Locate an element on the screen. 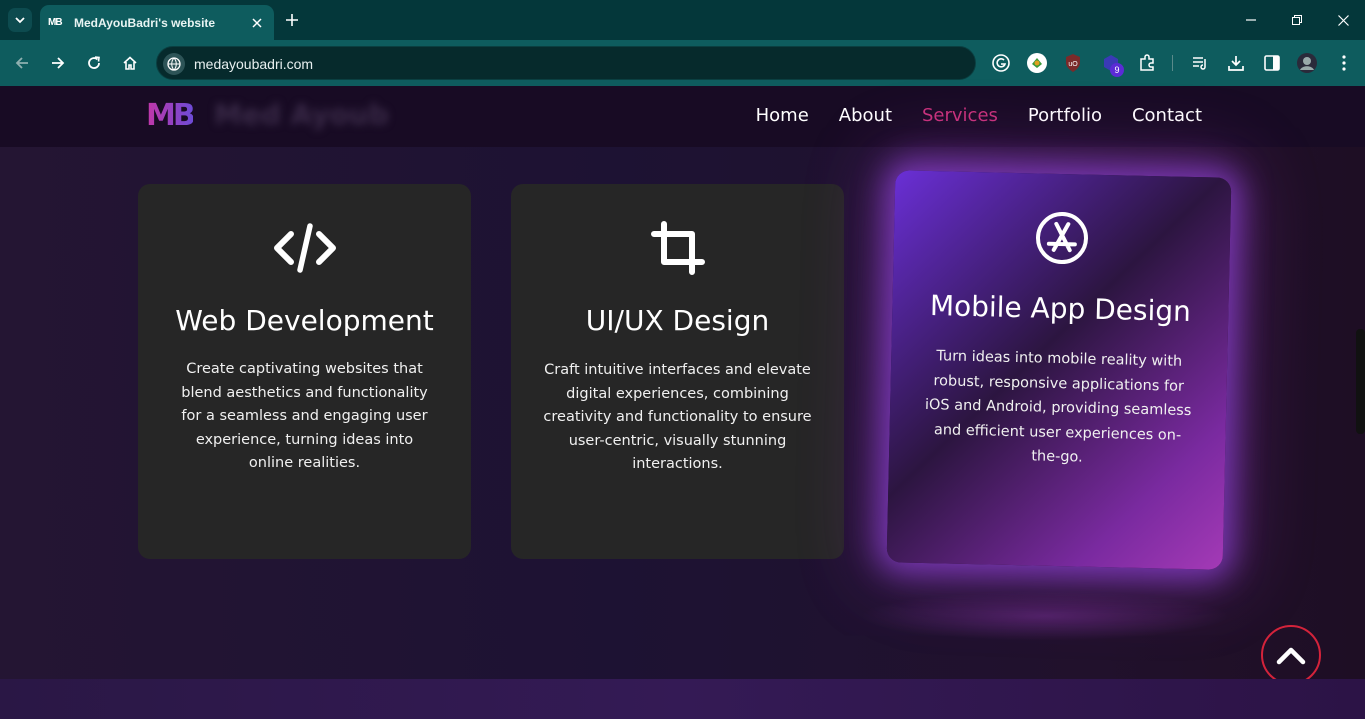  restore-icon is located at coordinates (1297, 20).